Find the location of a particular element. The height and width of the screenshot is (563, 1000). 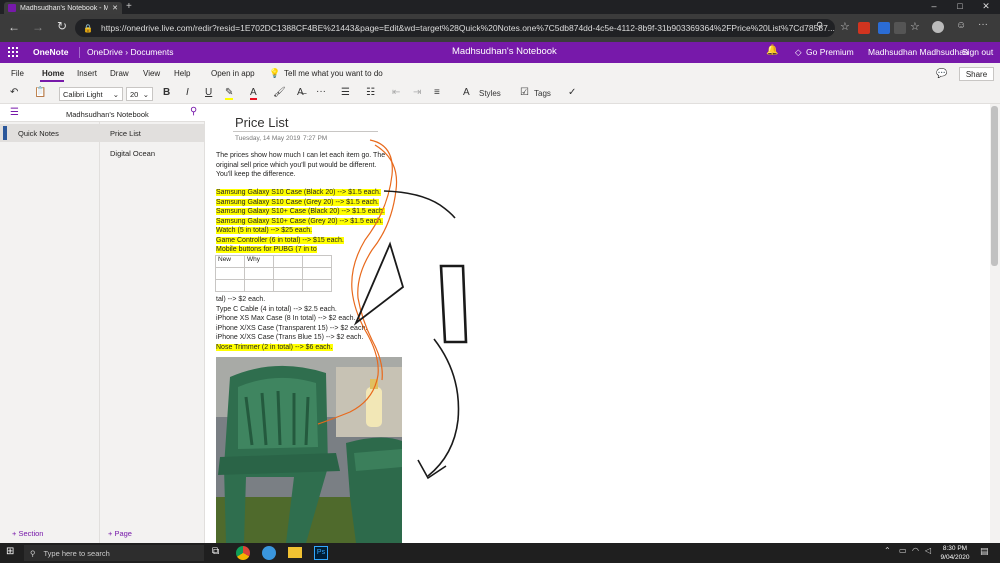

windows-start-icon: ⊞ is located at coordinates (10, 551).